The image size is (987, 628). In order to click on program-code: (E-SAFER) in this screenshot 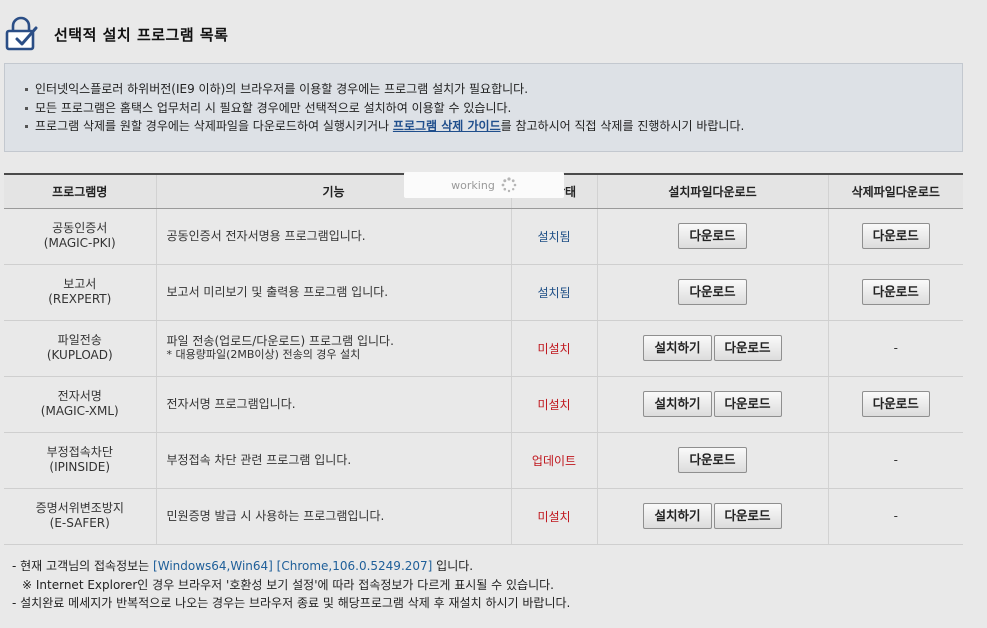, I will do `click(79, 523)`.